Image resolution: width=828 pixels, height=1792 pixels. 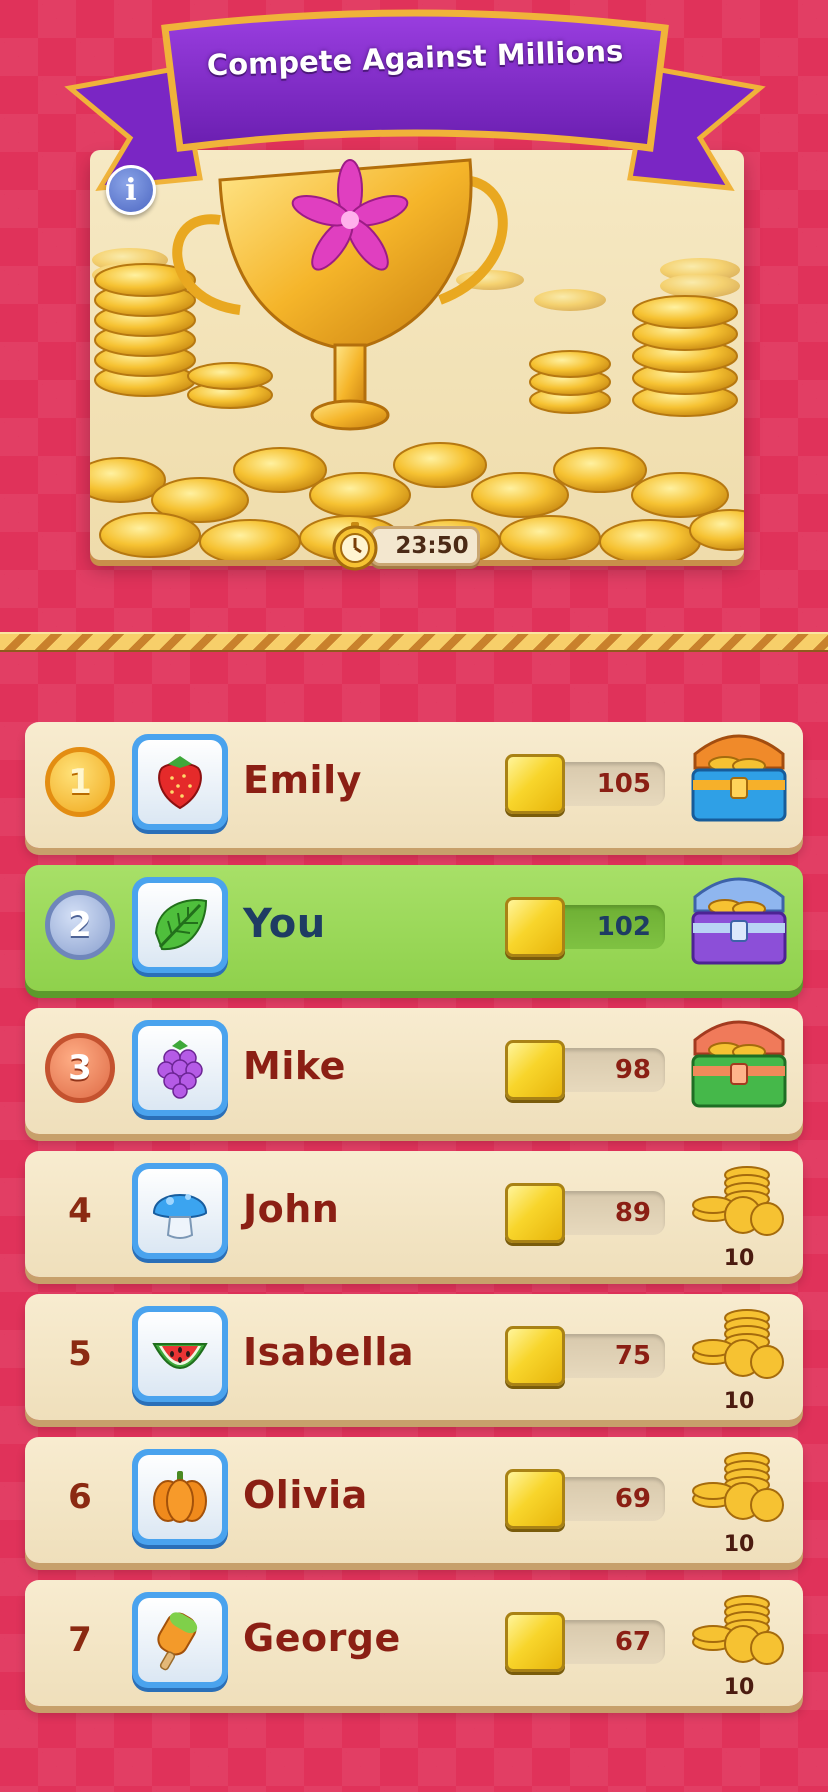 I want to click on silver-medal-icon: 2, so click(x=80, y=925).